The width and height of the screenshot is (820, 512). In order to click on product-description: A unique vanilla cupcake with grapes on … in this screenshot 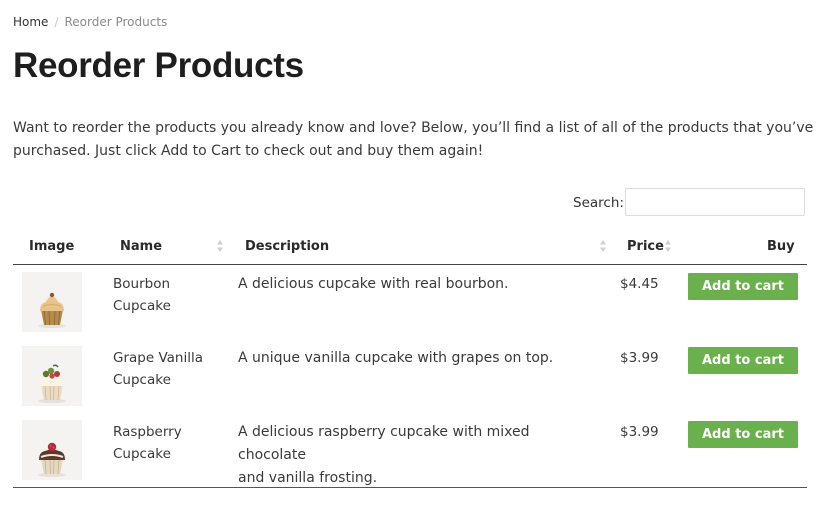, I will do `click(396, 358)`.